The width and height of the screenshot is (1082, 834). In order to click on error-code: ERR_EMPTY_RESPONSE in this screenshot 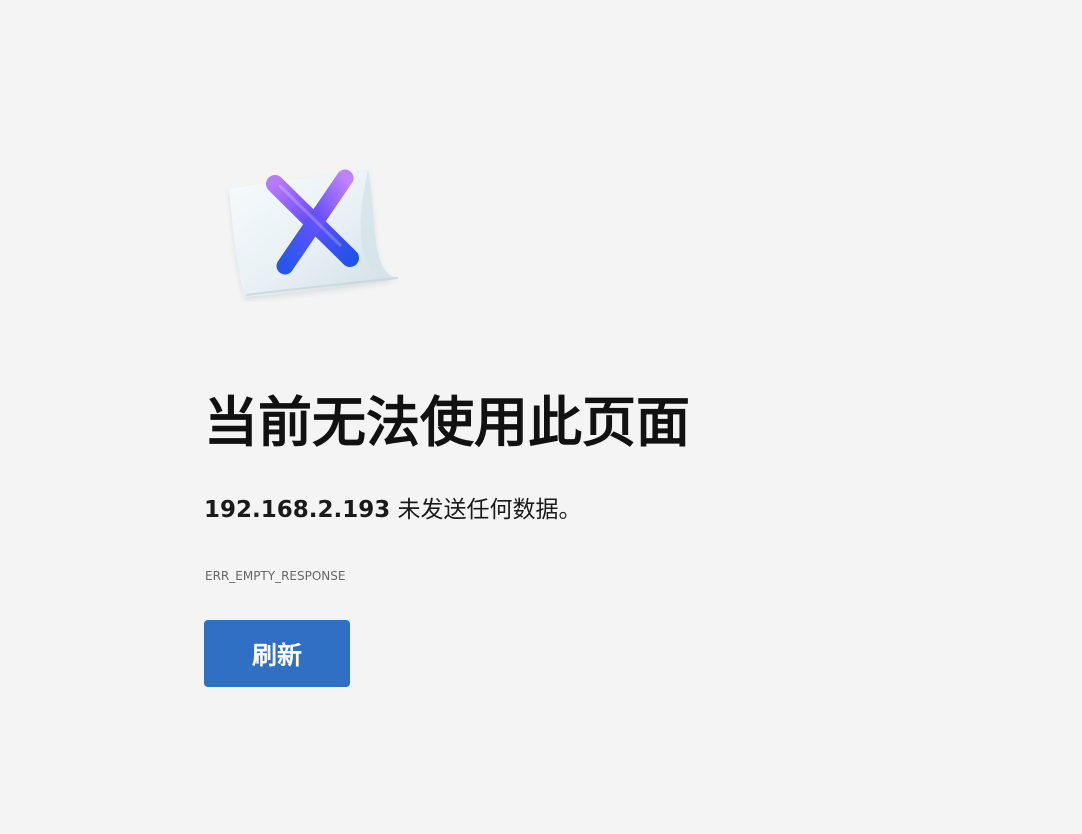, I will do `click(275, 576)`.